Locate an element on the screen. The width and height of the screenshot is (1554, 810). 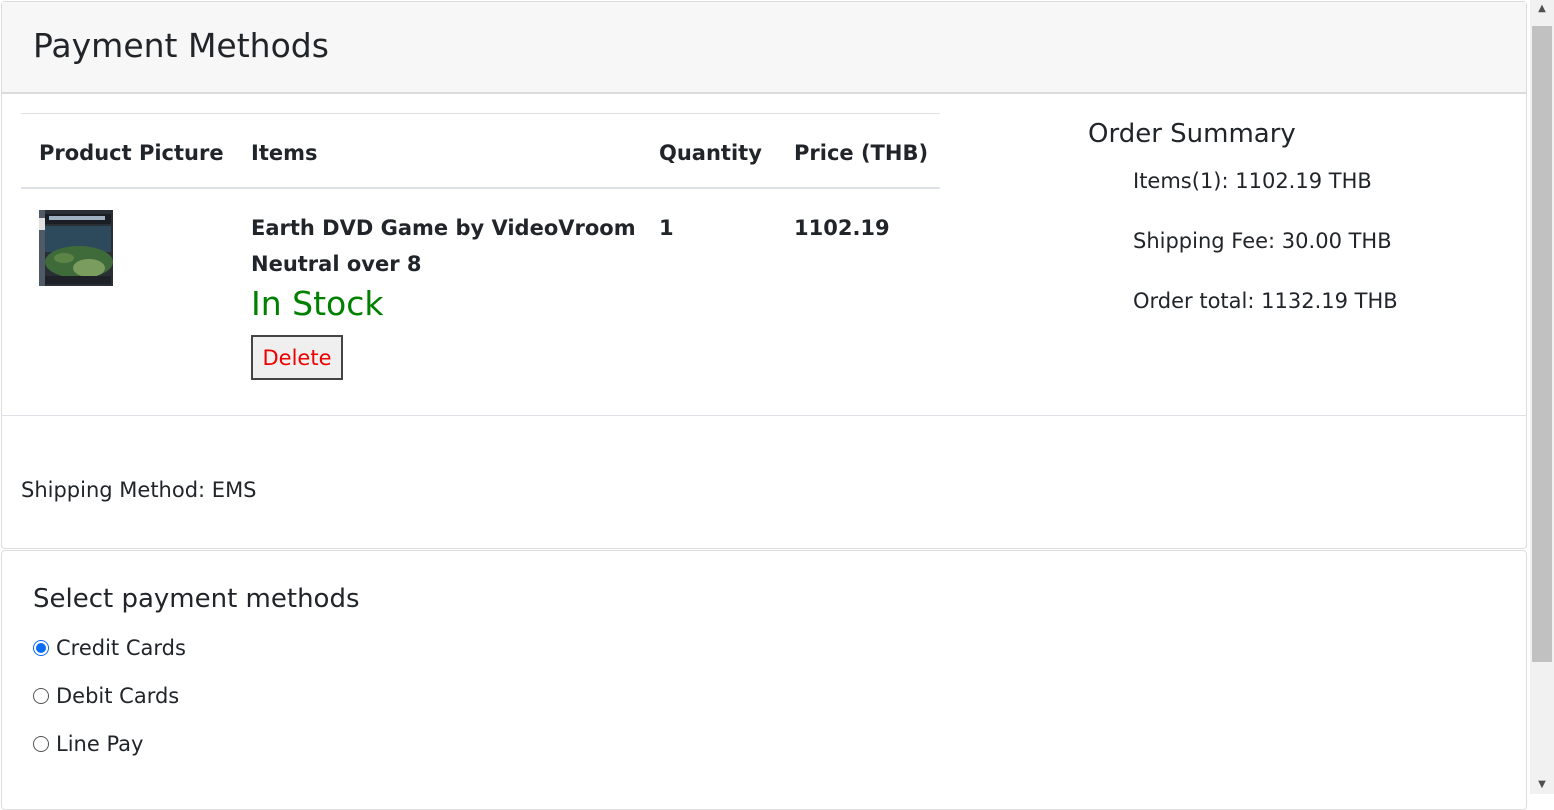
summary-shipping-fee: Shipping Fee: 30.00 THB is located at coordinates (1262, 241).